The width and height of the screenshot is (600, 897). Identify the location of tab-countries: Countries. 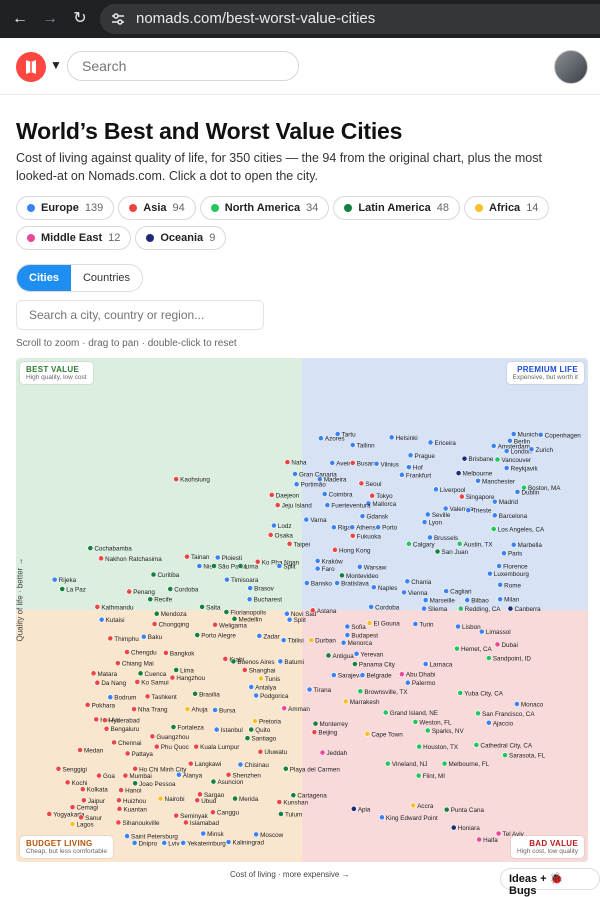
(106, 278).